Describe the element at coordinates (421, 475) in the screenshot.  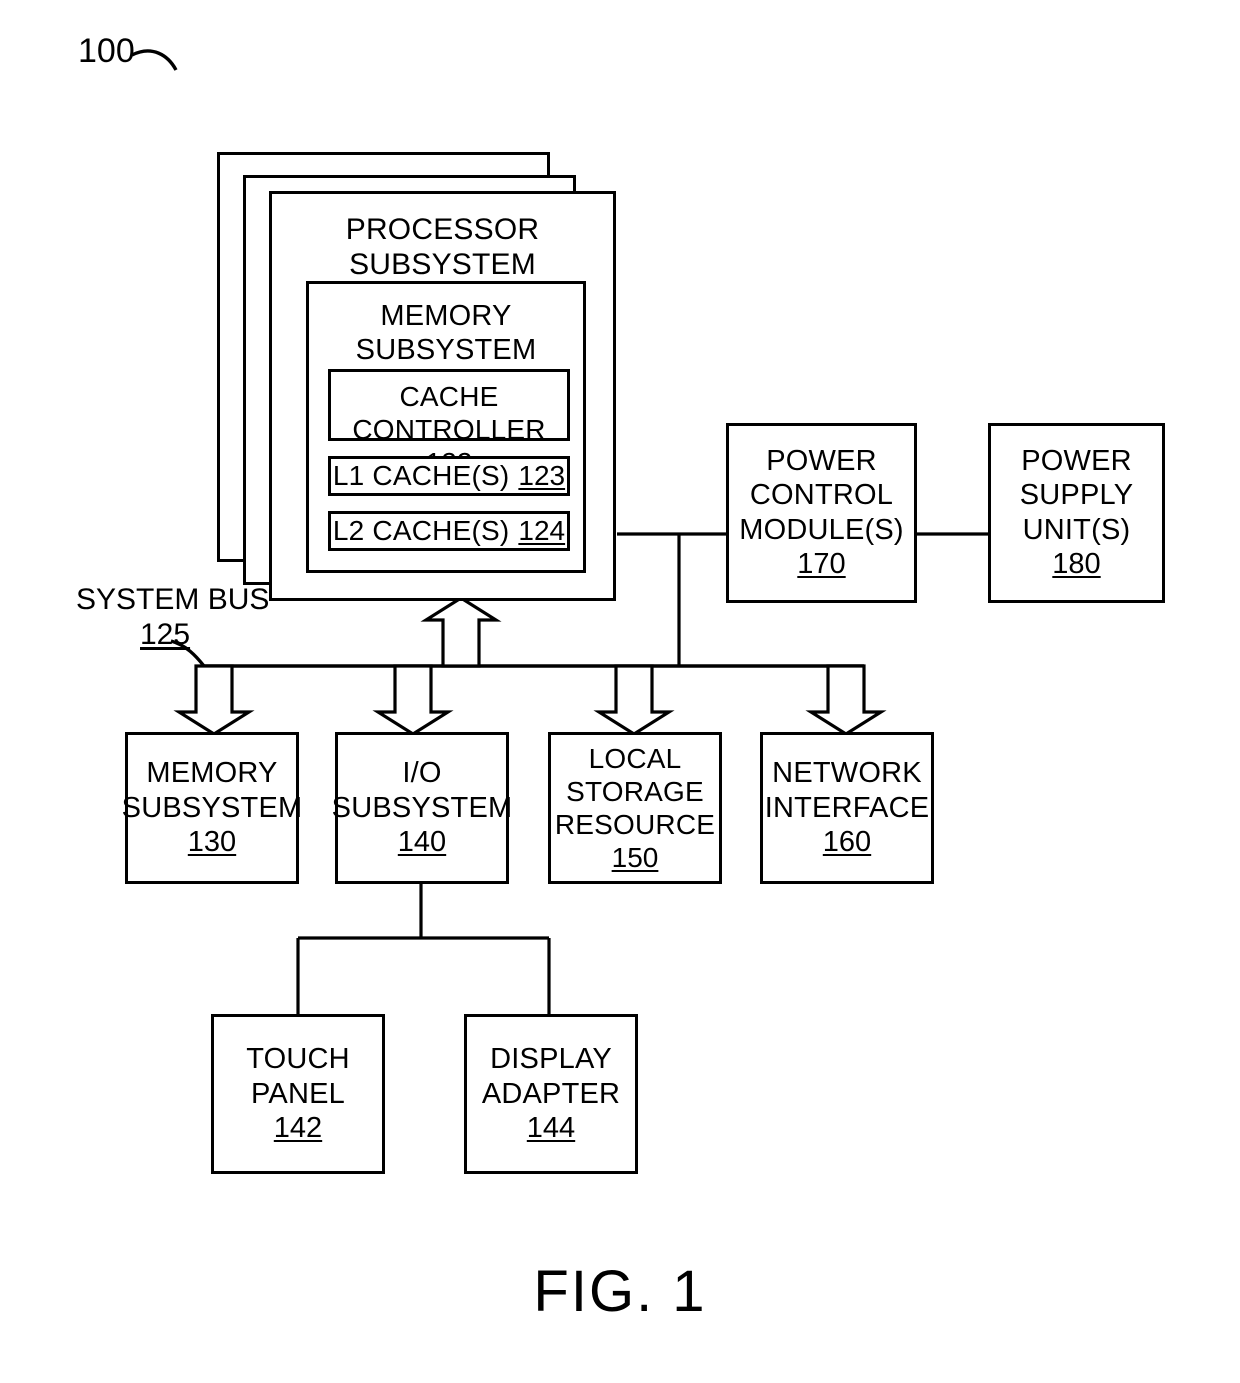
I see `l1-cache-label: L1 CACHE(S)` at that location.